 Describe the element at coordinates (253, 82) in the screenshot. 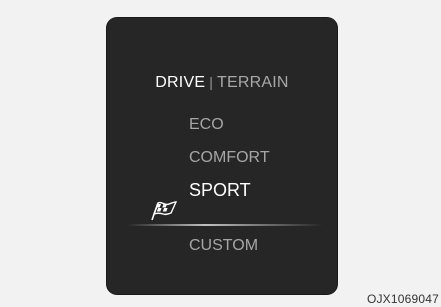

I see `tab-terrain: TERRAIN` at that location.